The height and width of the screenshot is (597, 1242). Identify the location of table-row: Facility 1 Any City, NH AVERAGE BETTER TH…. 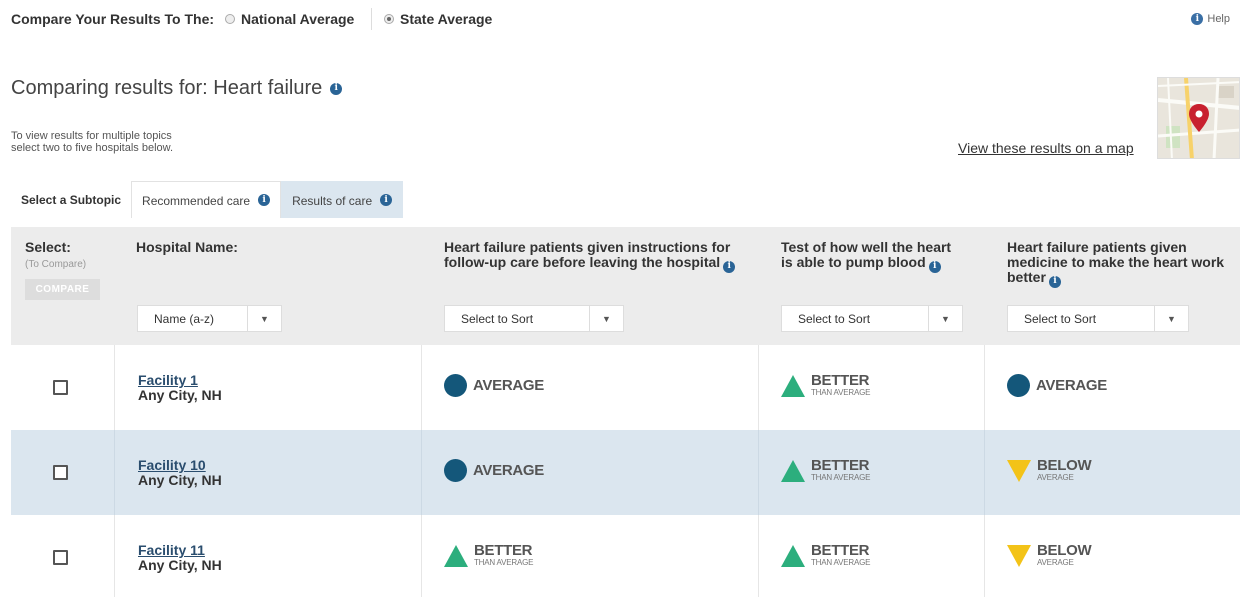
(625, 387).